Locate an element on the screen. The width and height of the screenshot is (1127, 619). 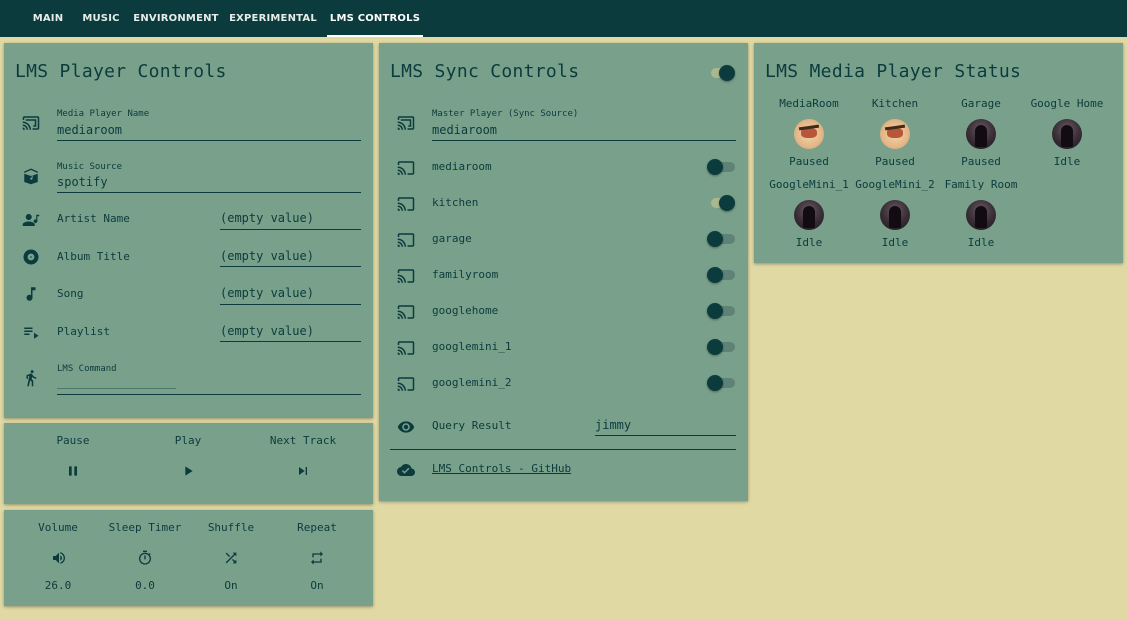
skip-next-icon is located at coordinates (303, 471).